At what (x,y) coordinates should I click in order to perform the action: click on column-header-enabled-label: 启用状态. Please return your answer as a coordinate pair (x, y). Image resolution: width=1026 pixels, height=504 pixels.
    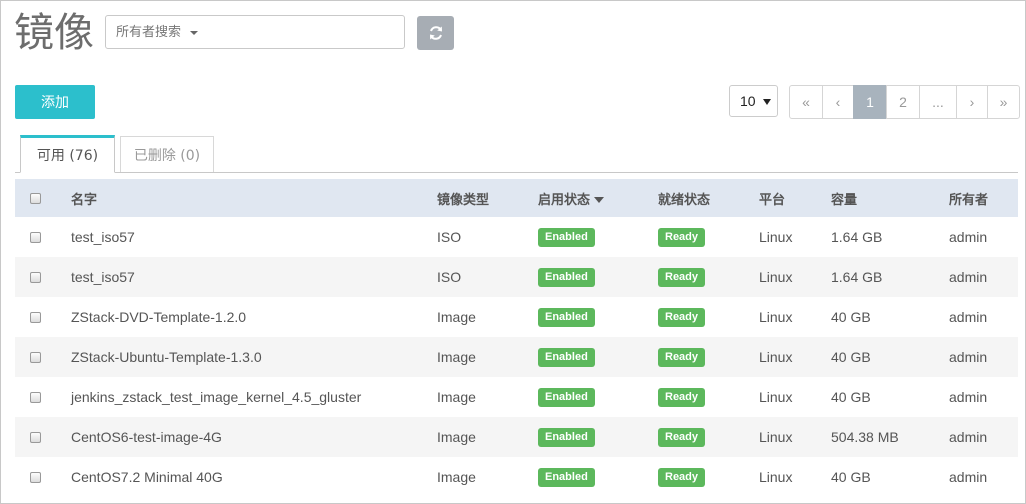
    Looking at the image, I should click on (564, 200).